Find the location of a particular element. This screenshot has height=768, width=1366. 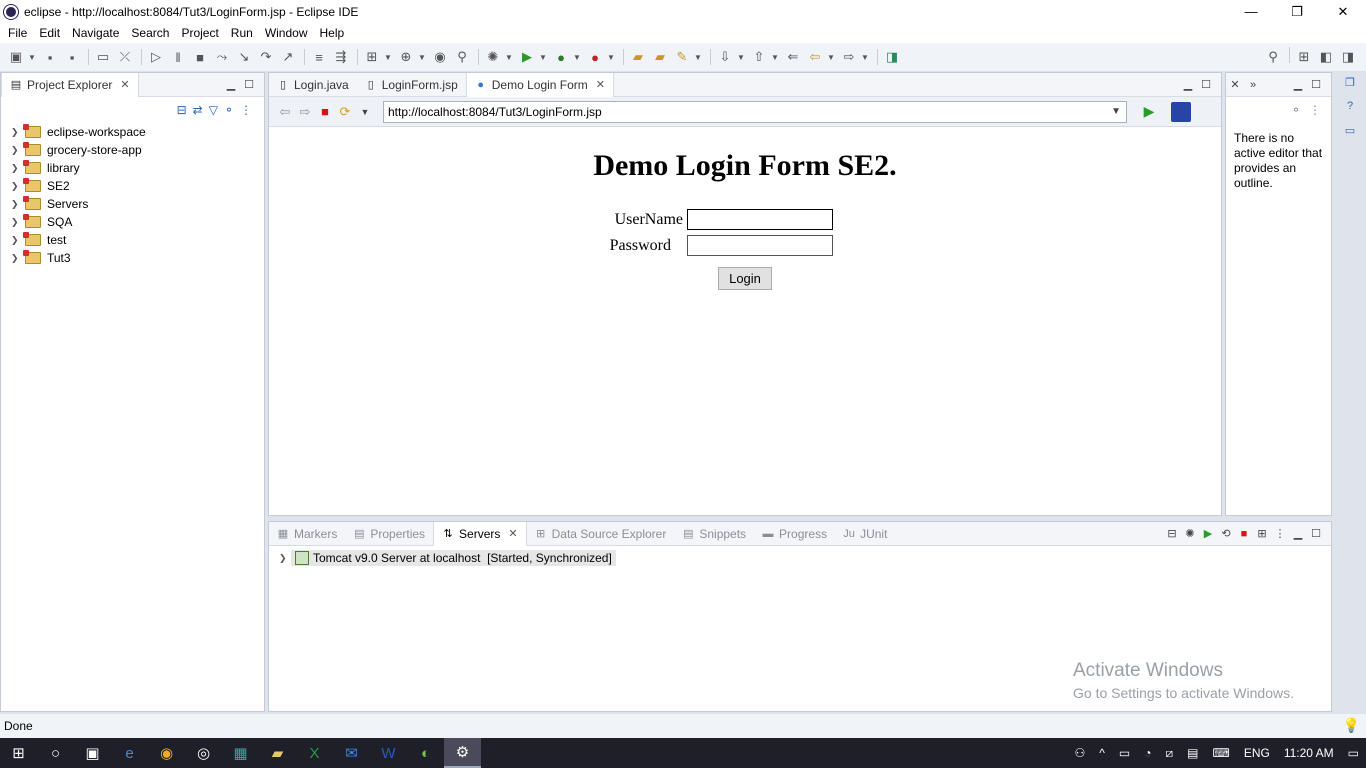

tab-loginform-jsp: ▯ LoginForm.jsp is located at coordinates (411, 85).